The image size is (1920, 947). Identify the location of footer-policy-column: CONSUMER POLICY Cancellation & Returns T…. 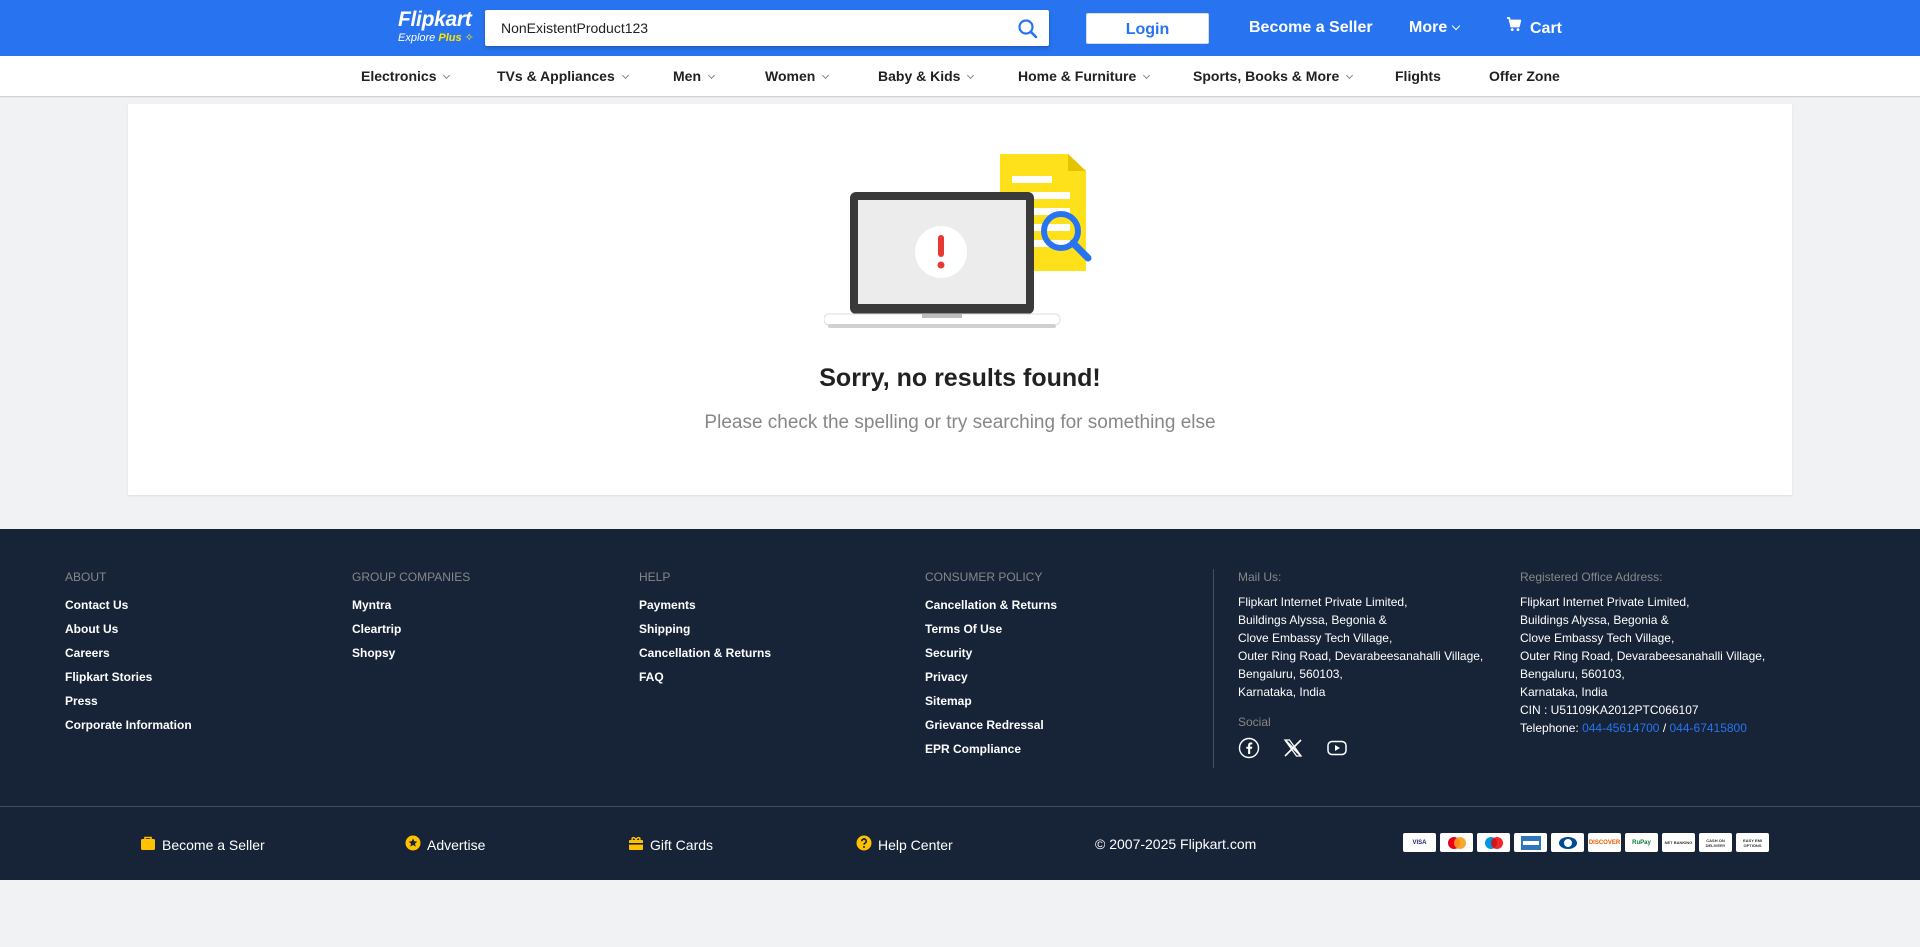
(991, 667).